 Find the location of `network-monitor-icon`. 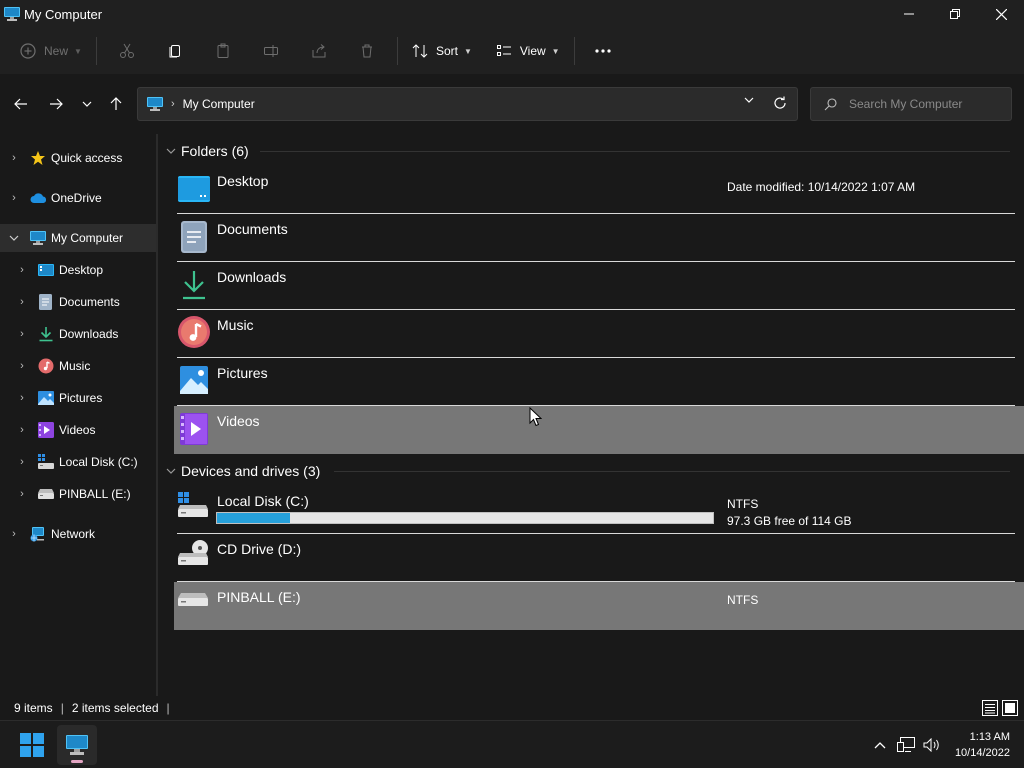

network-monitor-icon is located at coordinates (905, 744).